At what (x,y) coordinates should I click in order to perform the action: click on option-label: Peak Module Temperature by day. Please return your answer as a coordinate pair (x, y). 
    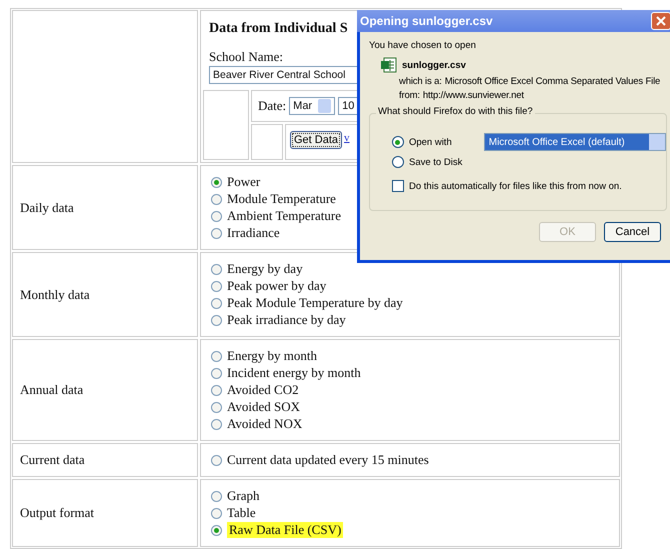
    Looking at the image, I should click on (315, 303).